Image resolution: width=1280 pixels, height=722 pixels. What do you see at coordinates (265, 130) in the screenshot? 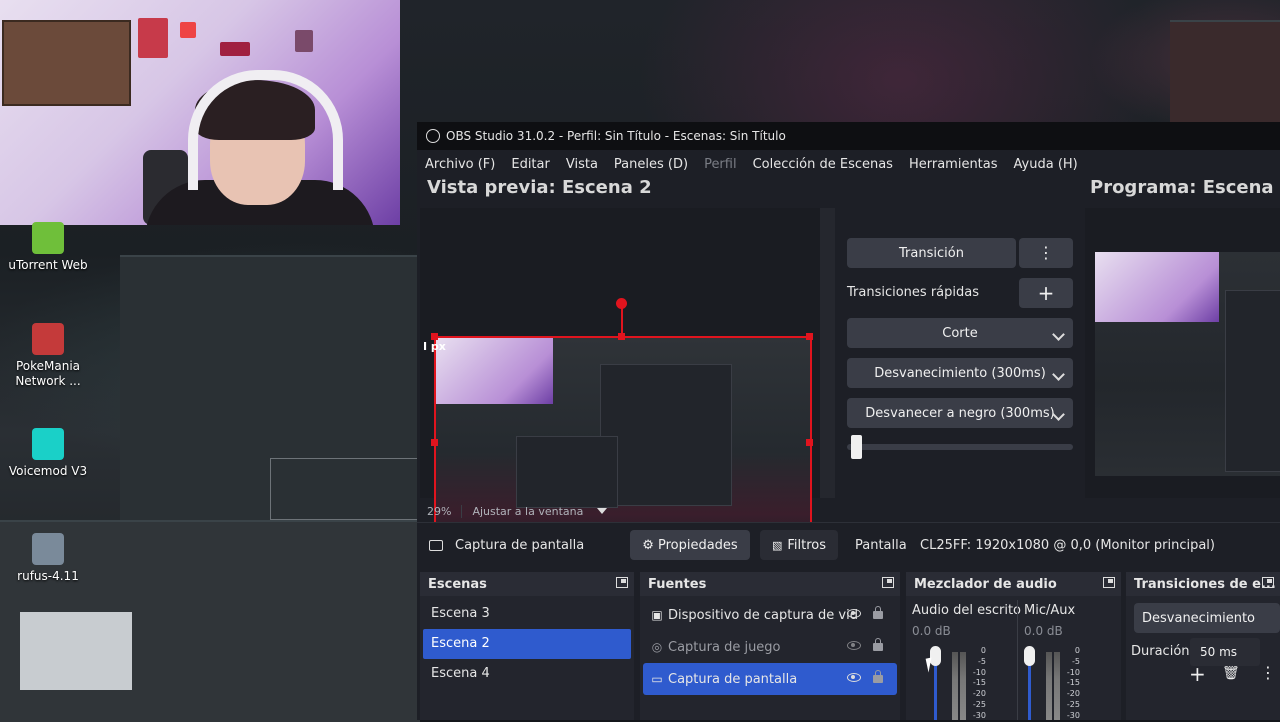
I see `headphones` at bounding box center [265, 130].